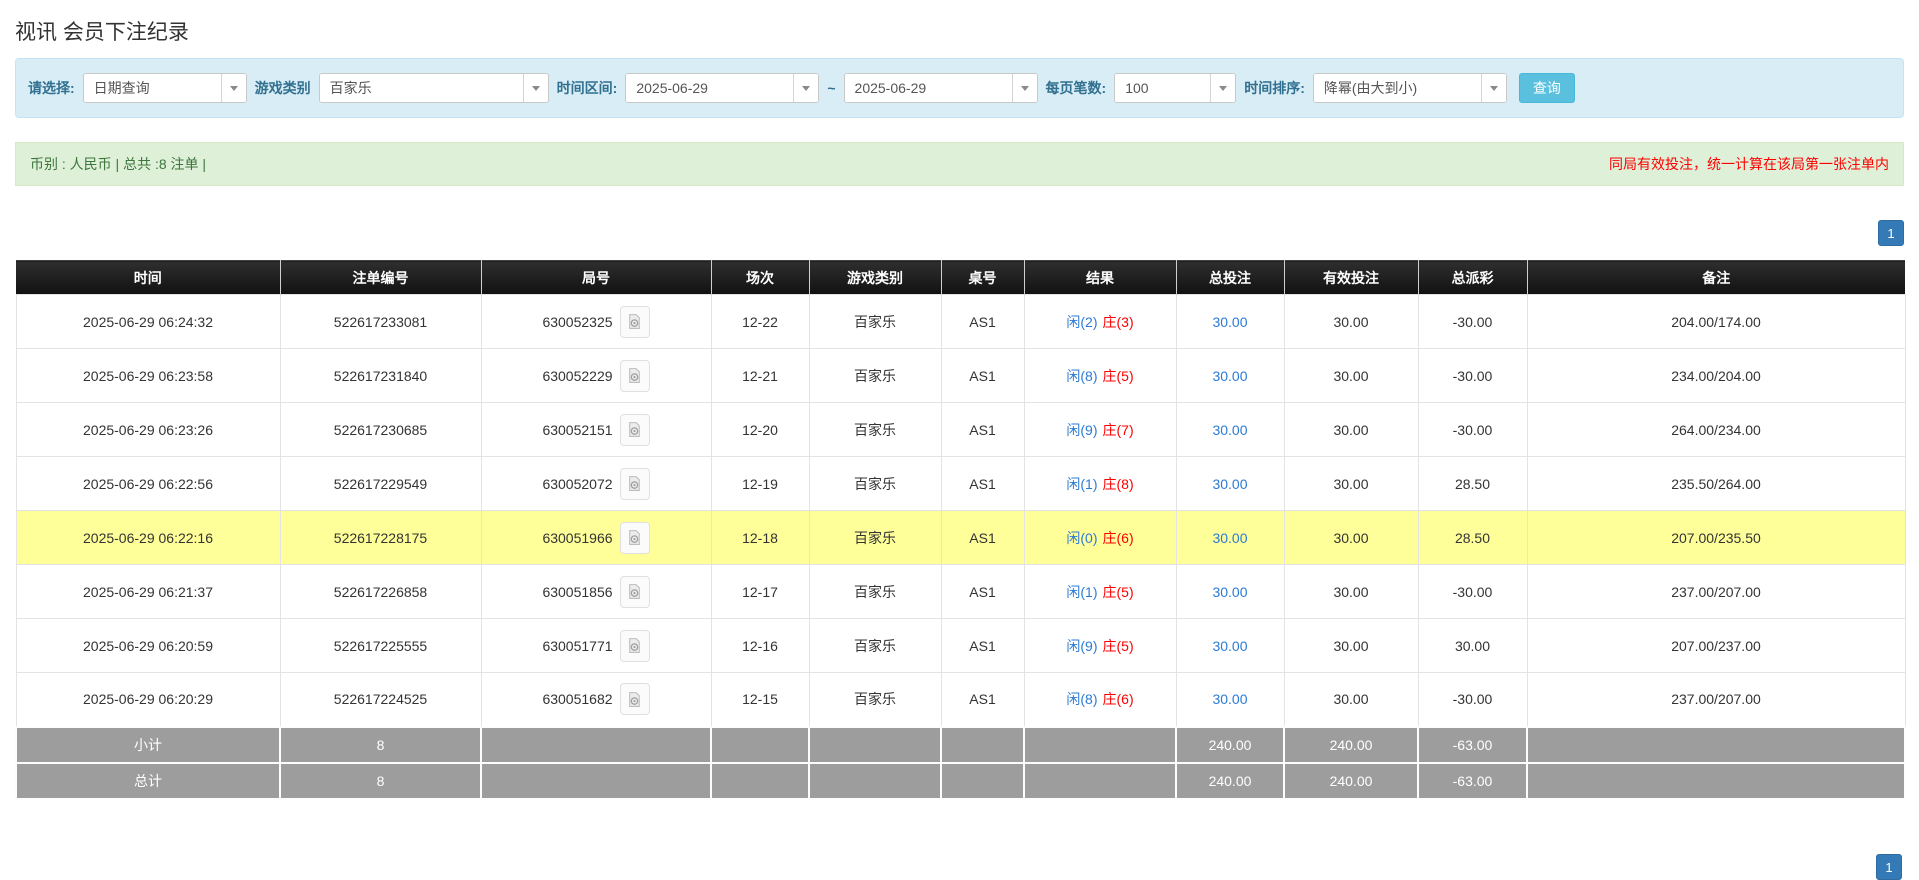 Image resolution: width=1919 pixels, height=880 pixels. Describe the element at coordinates (380, 699) in the screenshot. I see `cell-bet-id: 522617224525` at that location.